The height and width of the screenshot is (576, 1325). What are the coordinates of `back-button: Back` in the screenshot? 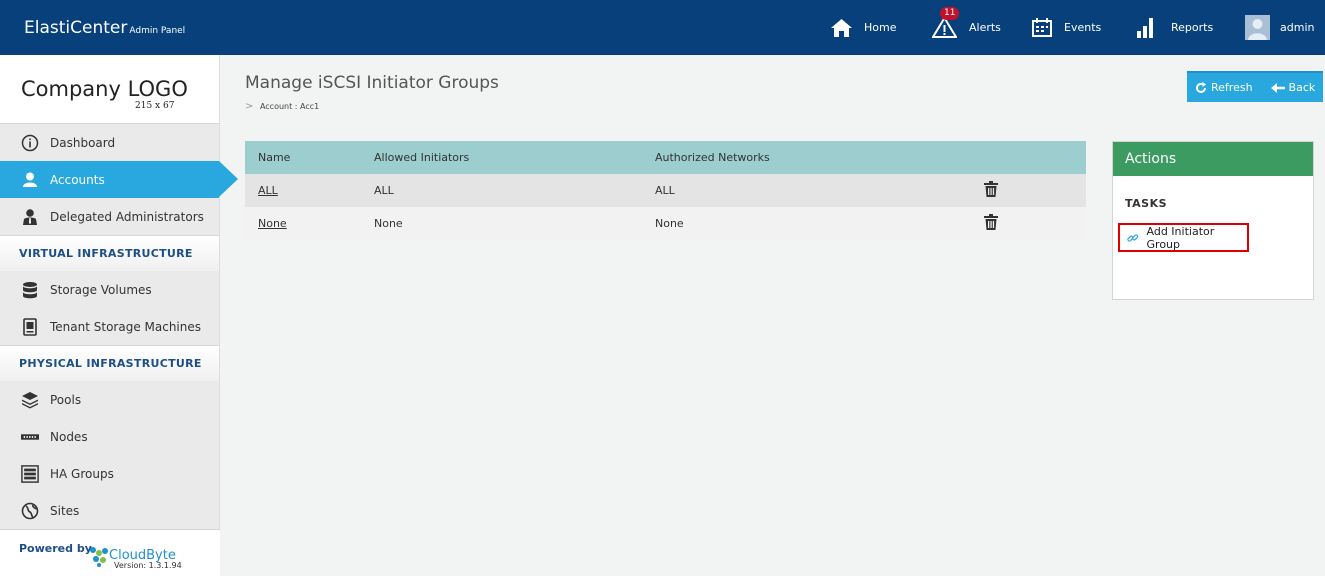 It's located at (1293, 87).